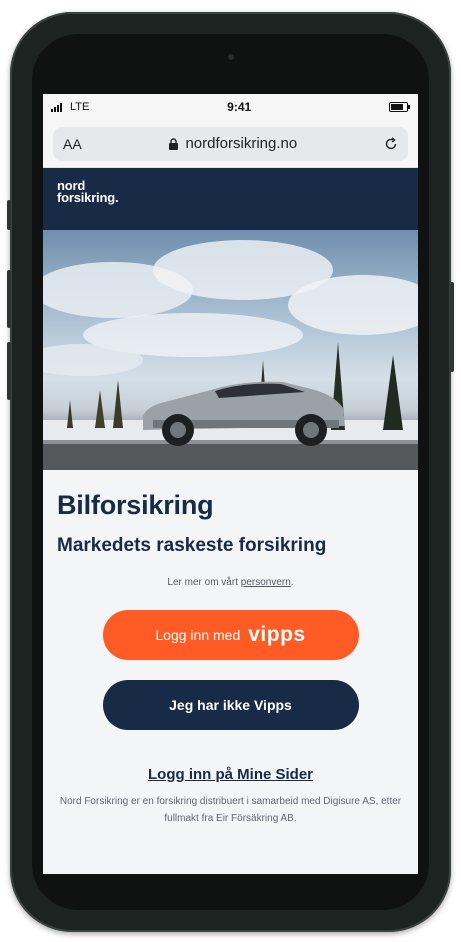  I want to click on nord-forsikring-logo: nord forsikring., so click(230, 192).